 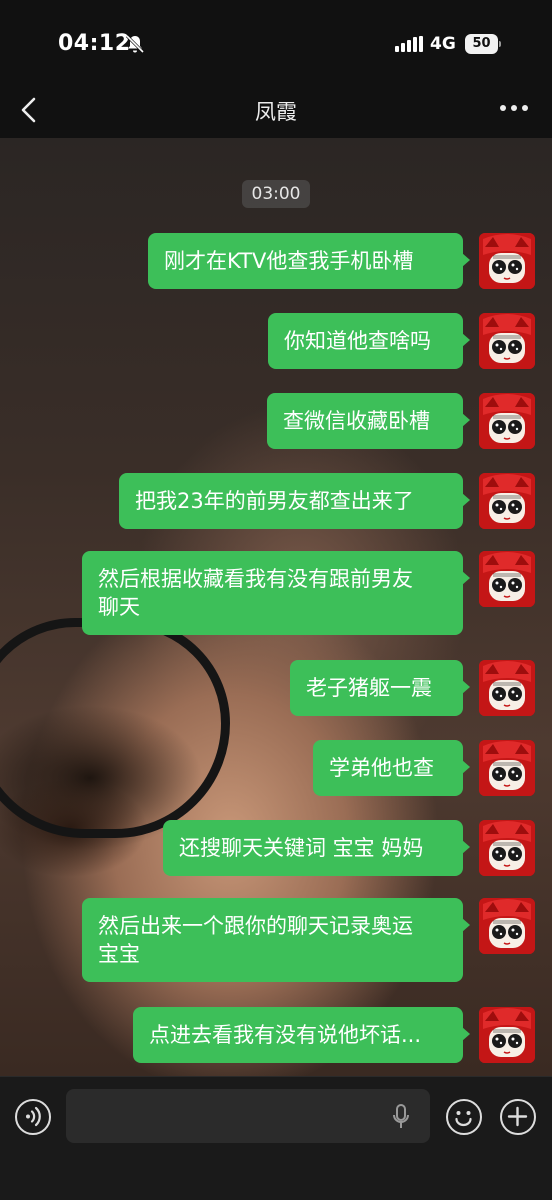 I want to click on message-row: 刚才在KTV他查我手机卧槽, so click(x=276, y=261).